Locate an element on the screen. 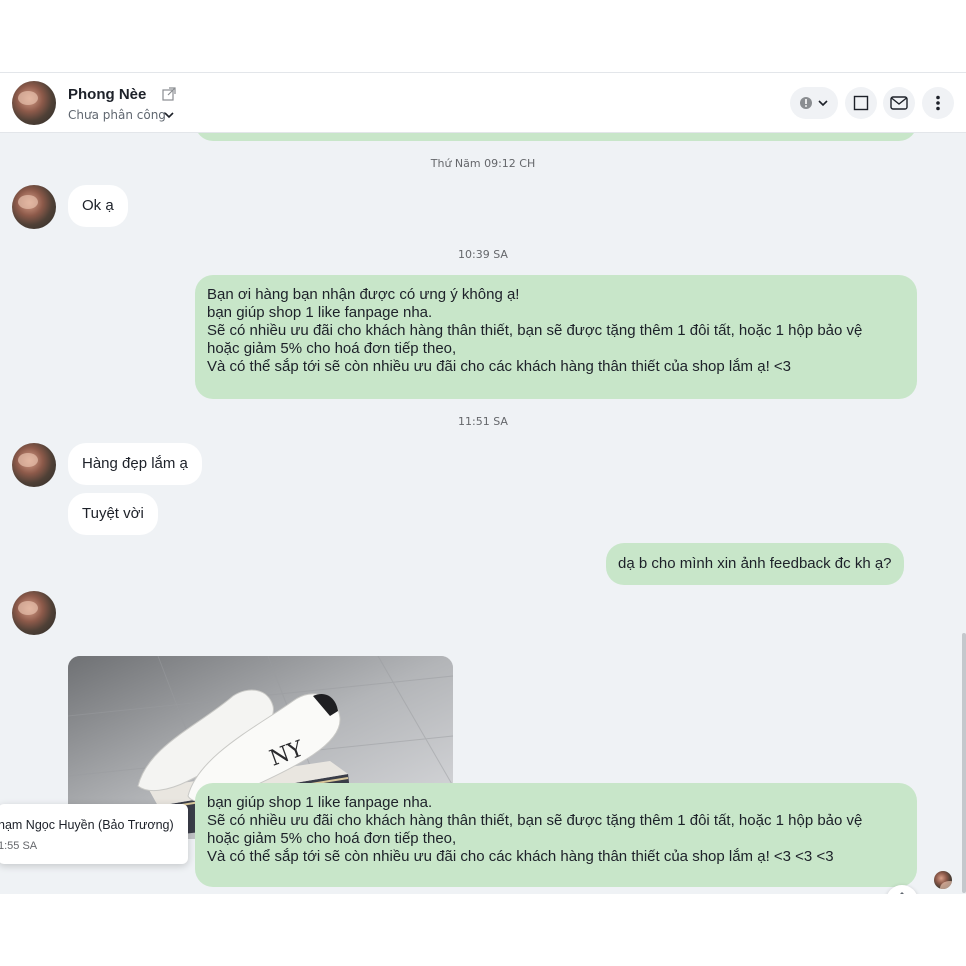 Image resolution: width=966 pixels, height=966 pixels. chevron-up-icon is located at coordinates (902, 893).